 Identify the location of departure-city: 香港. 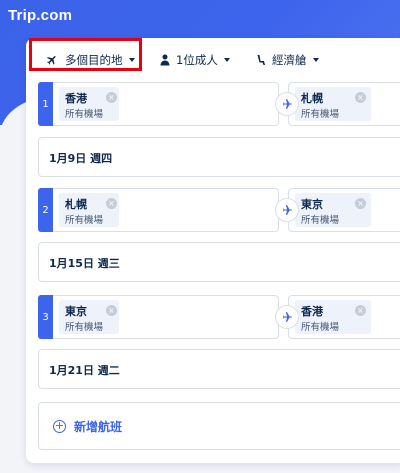
(76, 98).